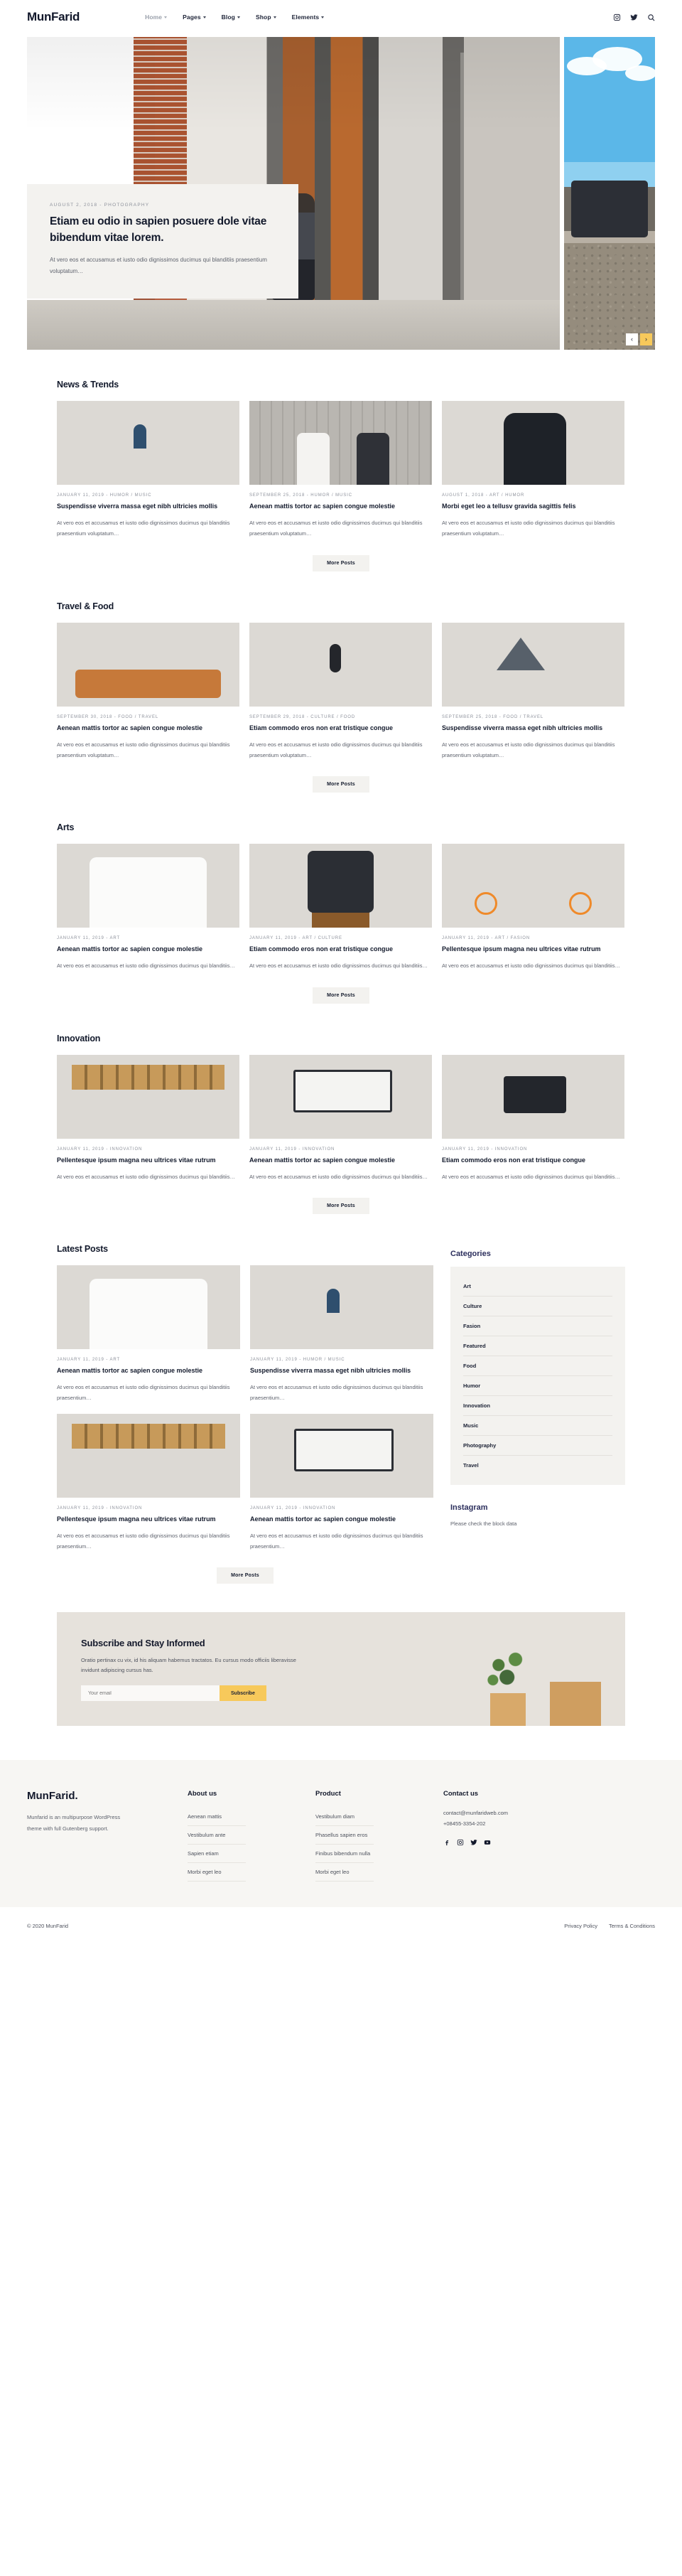 The height and width of the screenshot is (2576, 682). I want to click on category-item: Fasion, so click(537, 1326).